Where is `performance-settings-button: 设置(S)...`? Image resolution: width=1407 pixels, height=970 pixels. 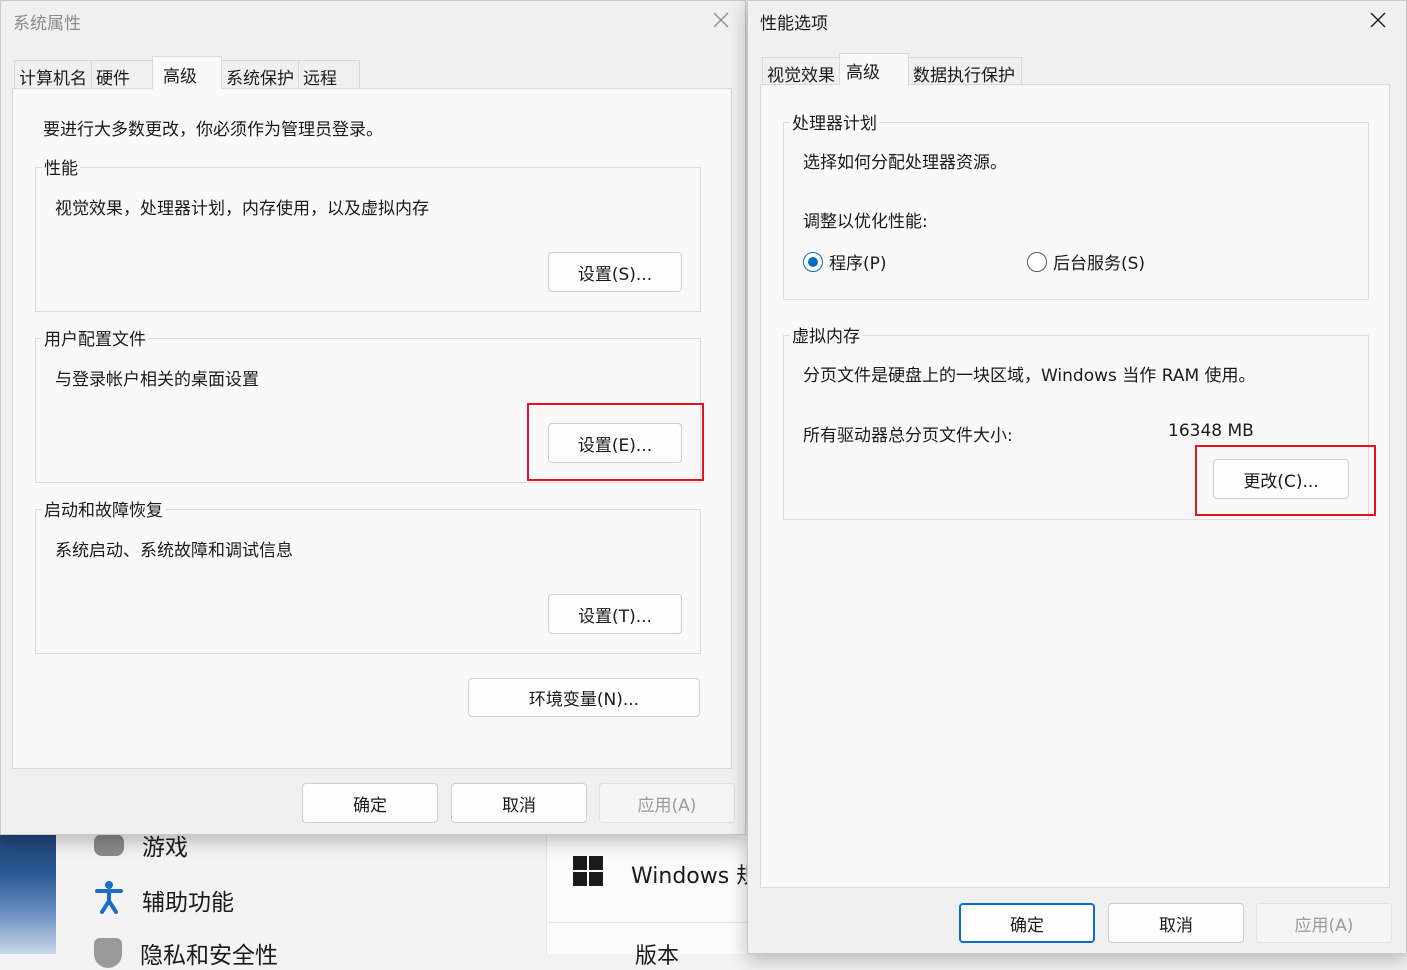
performance-settings-button: 设置(S)... is located at coordinates (615, 272).